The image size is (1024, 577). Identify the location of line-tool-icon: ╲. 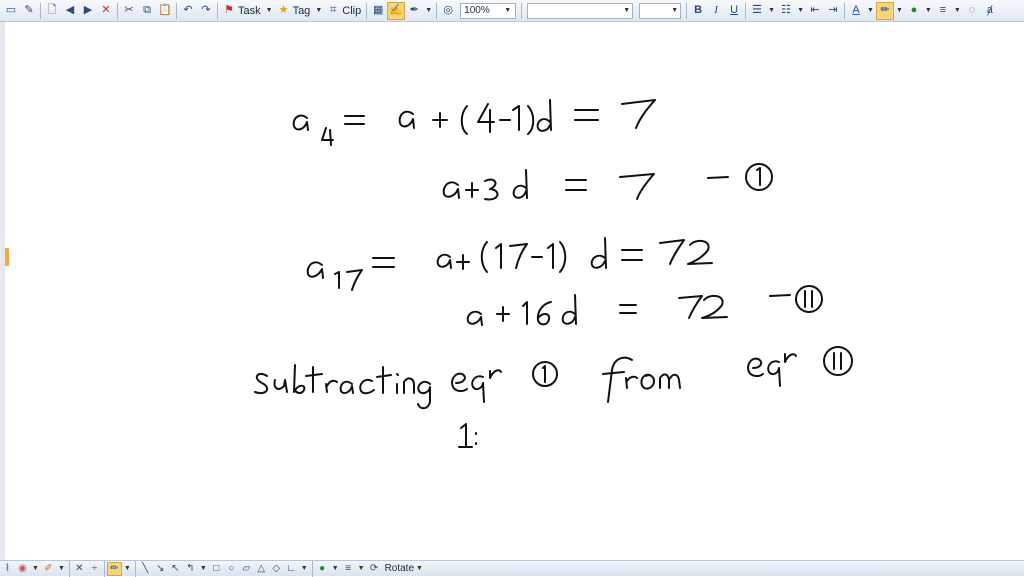
(145, 569).